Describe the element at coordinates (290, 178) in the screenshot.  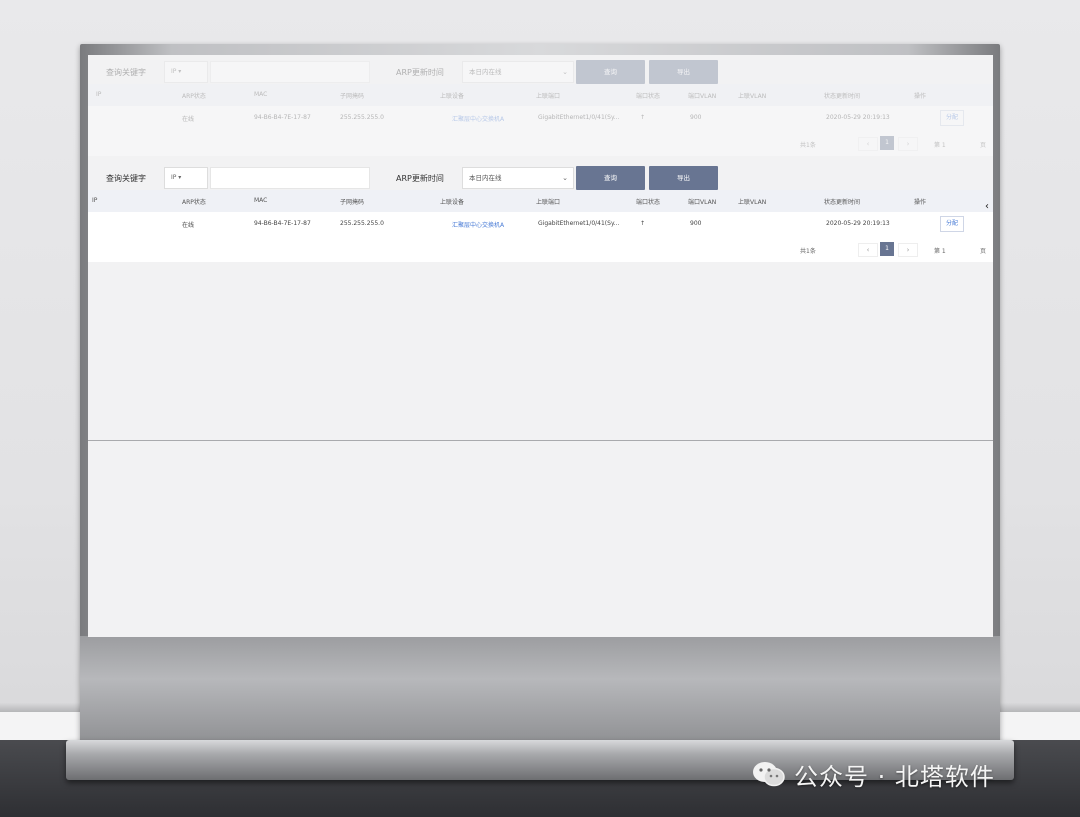
I see `keyword-input` at that location.